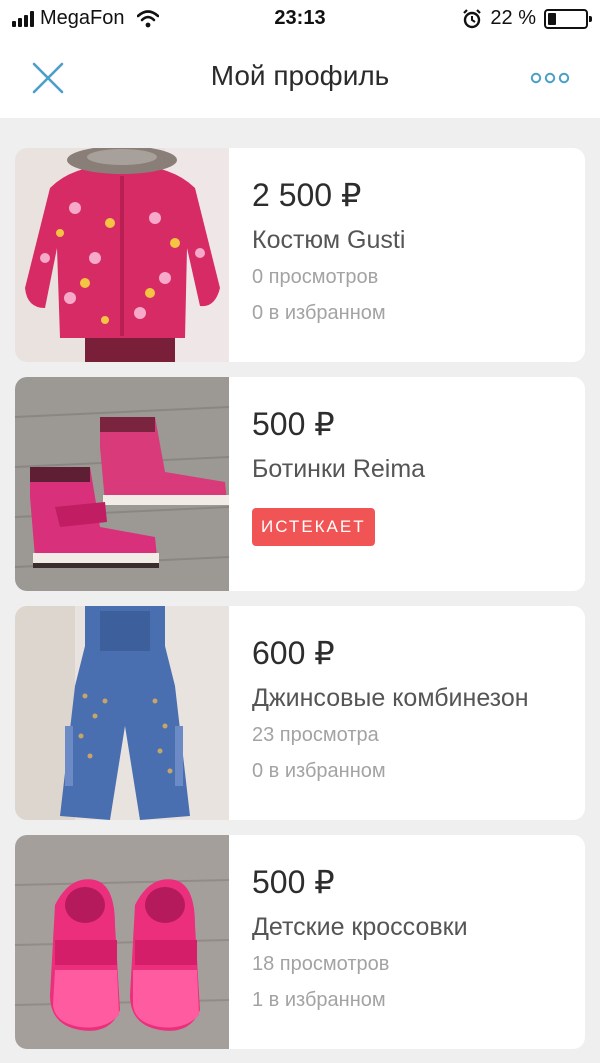  What do you see at coordinates (321, 964) in the screenshot?
I see `listing-views: 18 просмотров` at bounding box center [321, 964].